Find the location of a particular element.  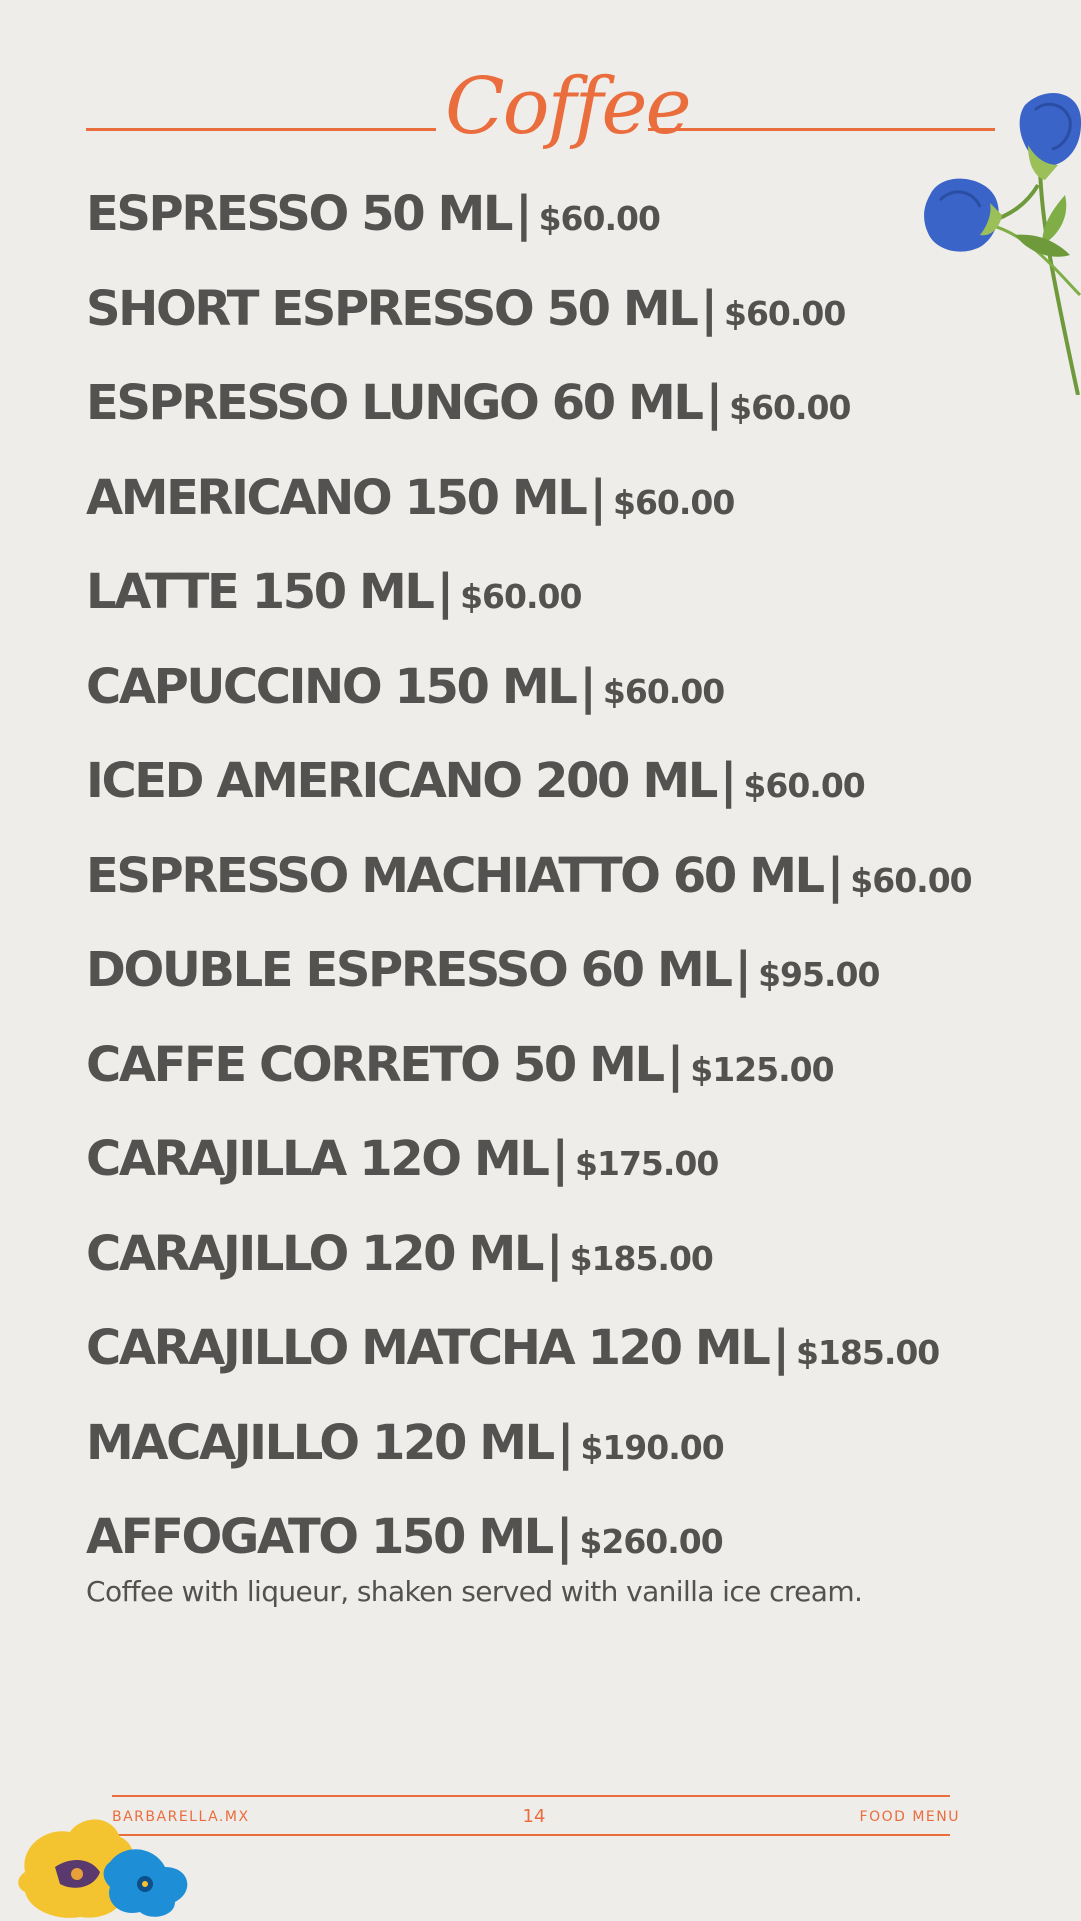

page-title: Coffee is located at coordinates (568, 107).